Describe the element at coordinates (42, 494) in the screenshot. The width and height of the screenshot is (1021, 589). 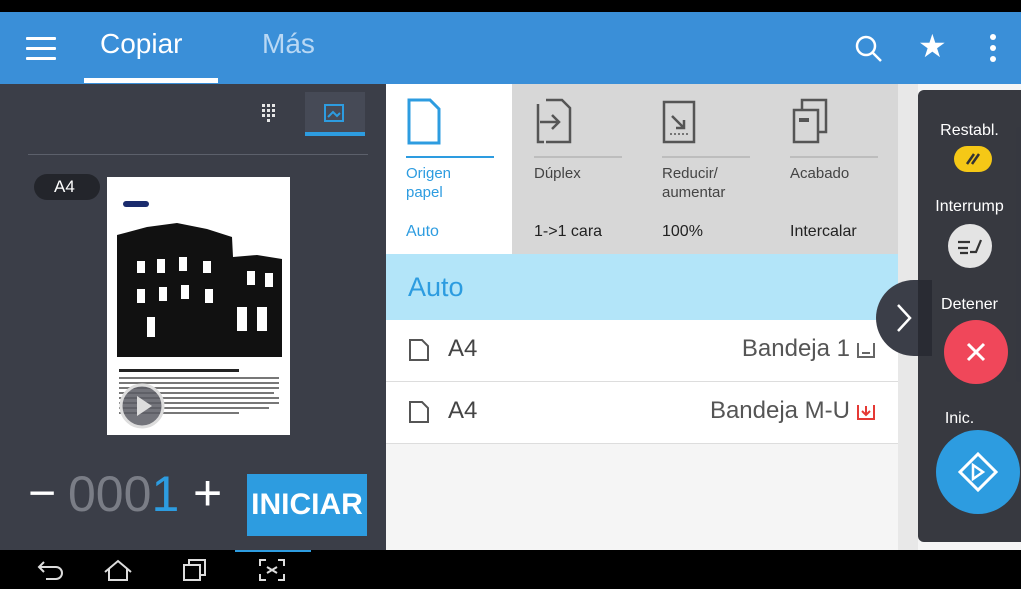
I see `decrease-copies-button: −` at that location.